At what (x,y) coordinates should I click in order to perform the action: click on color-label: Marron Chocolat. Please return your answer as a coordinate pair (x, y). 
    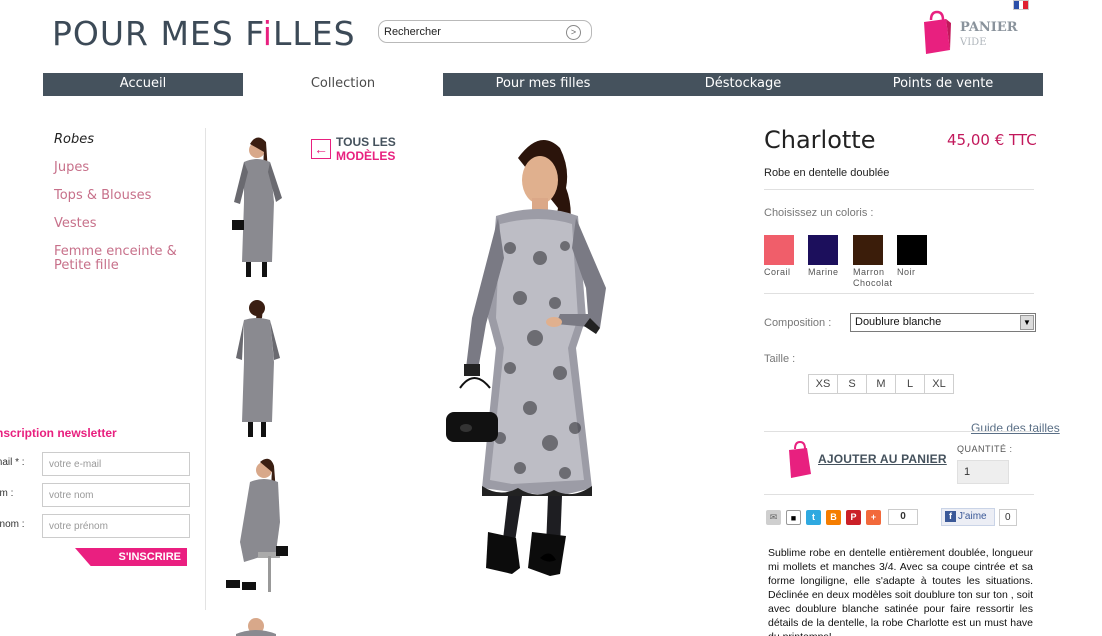
    Looking at the image, I should click on (873, 277).